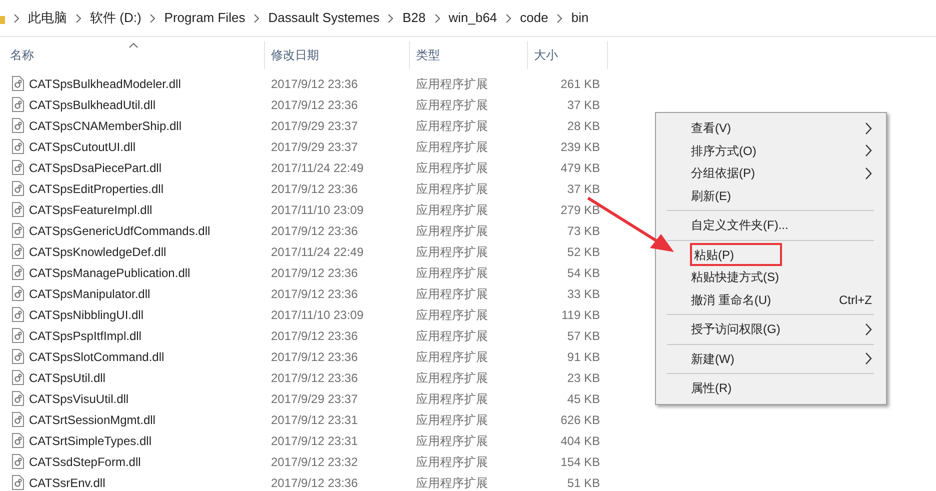 Image resolution: width=936 pixels, height=491 pixels. I want to click on file-name: CATSrtSimpleTypes.dll, so click(90, 441).